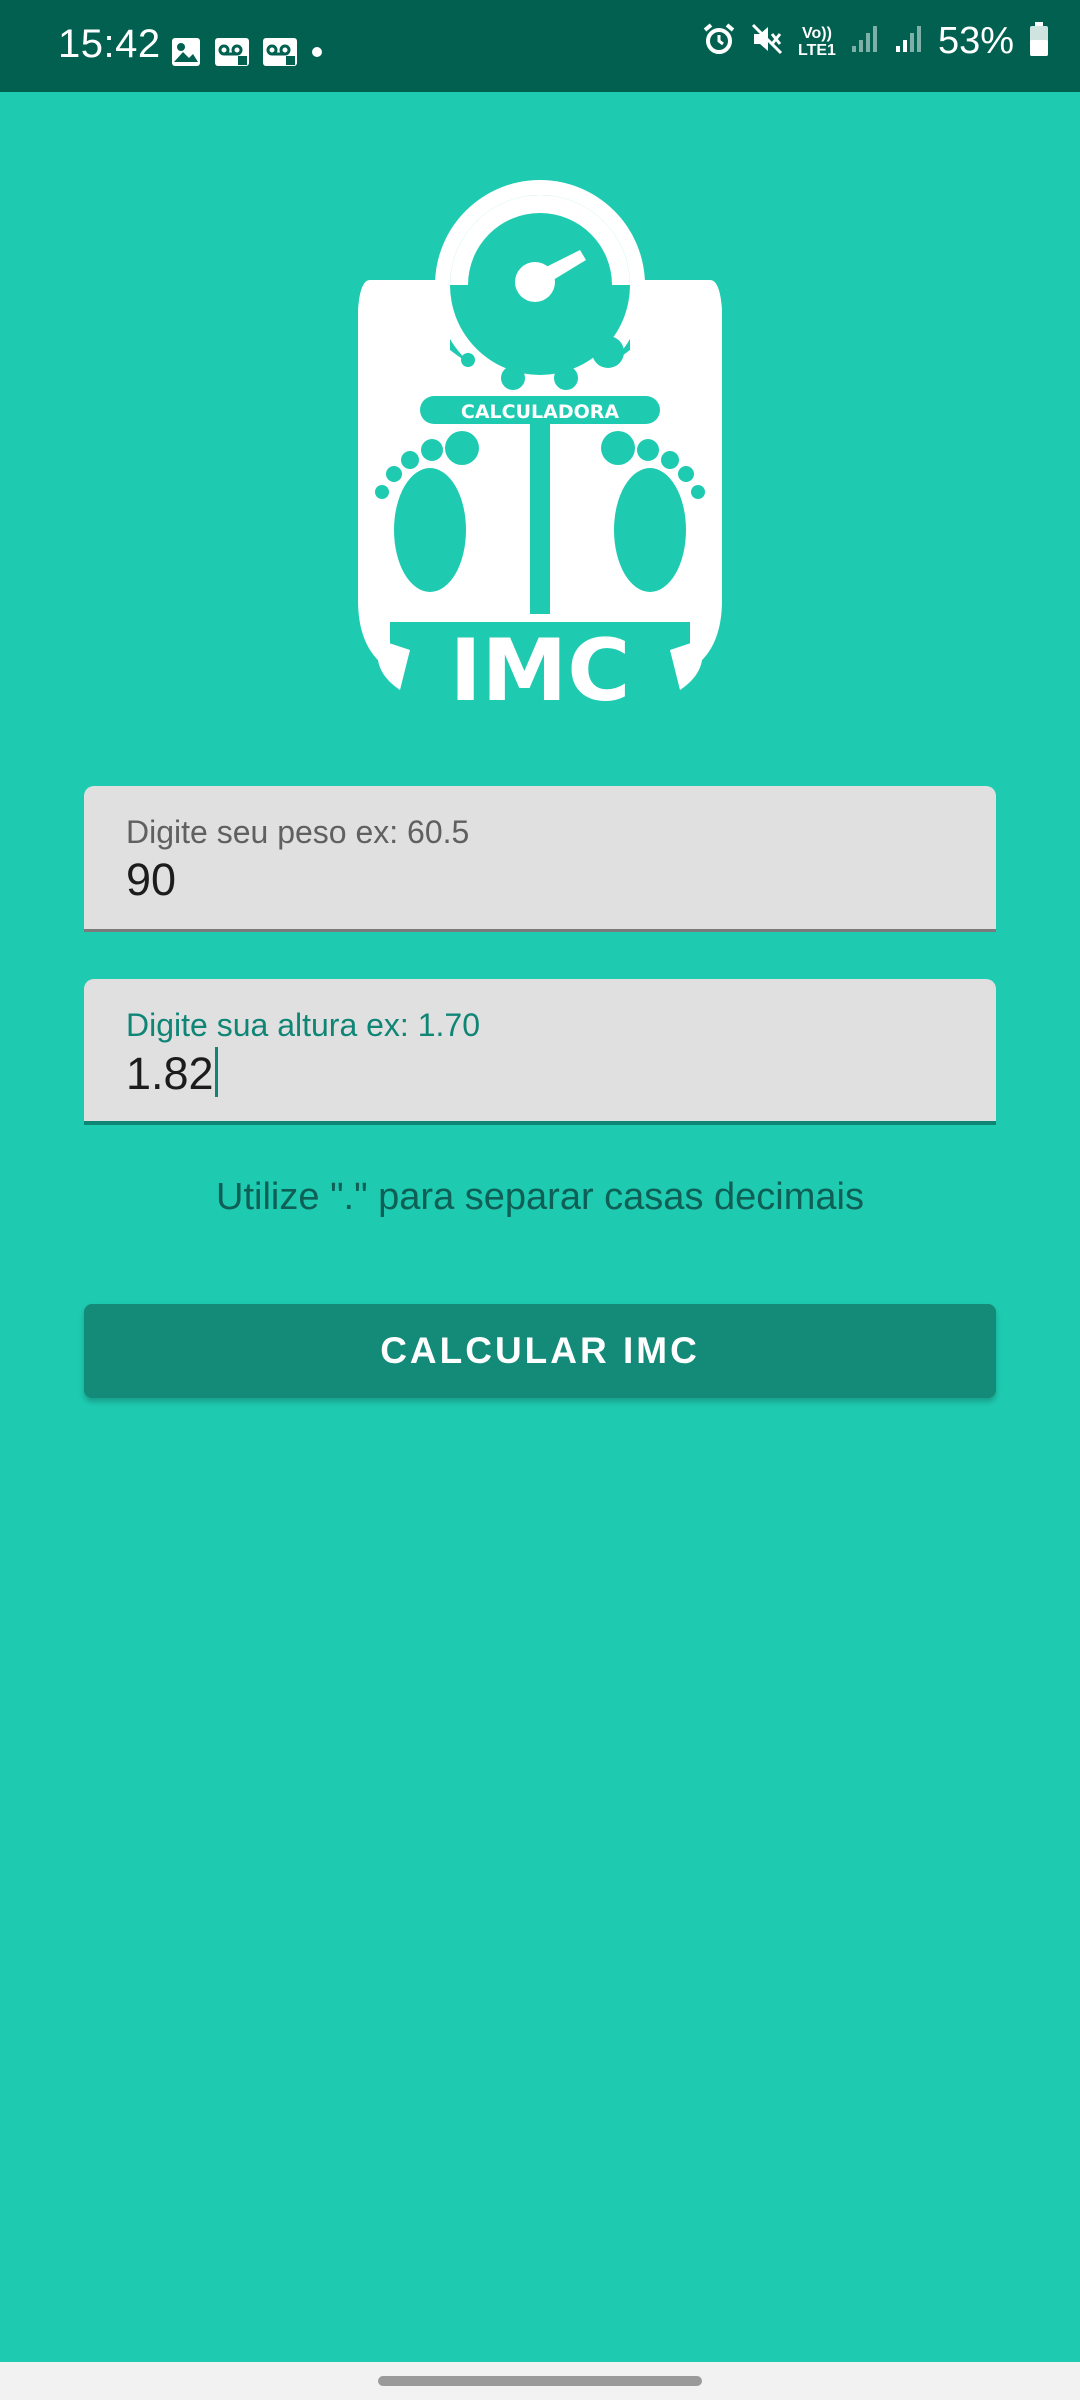 The width and height of the screenshot is (1080, 2400). What do you see at coordinates (540, 665) in the screenshot?
I see `logo-main-text: IMC` at bounding box center [540, 665].